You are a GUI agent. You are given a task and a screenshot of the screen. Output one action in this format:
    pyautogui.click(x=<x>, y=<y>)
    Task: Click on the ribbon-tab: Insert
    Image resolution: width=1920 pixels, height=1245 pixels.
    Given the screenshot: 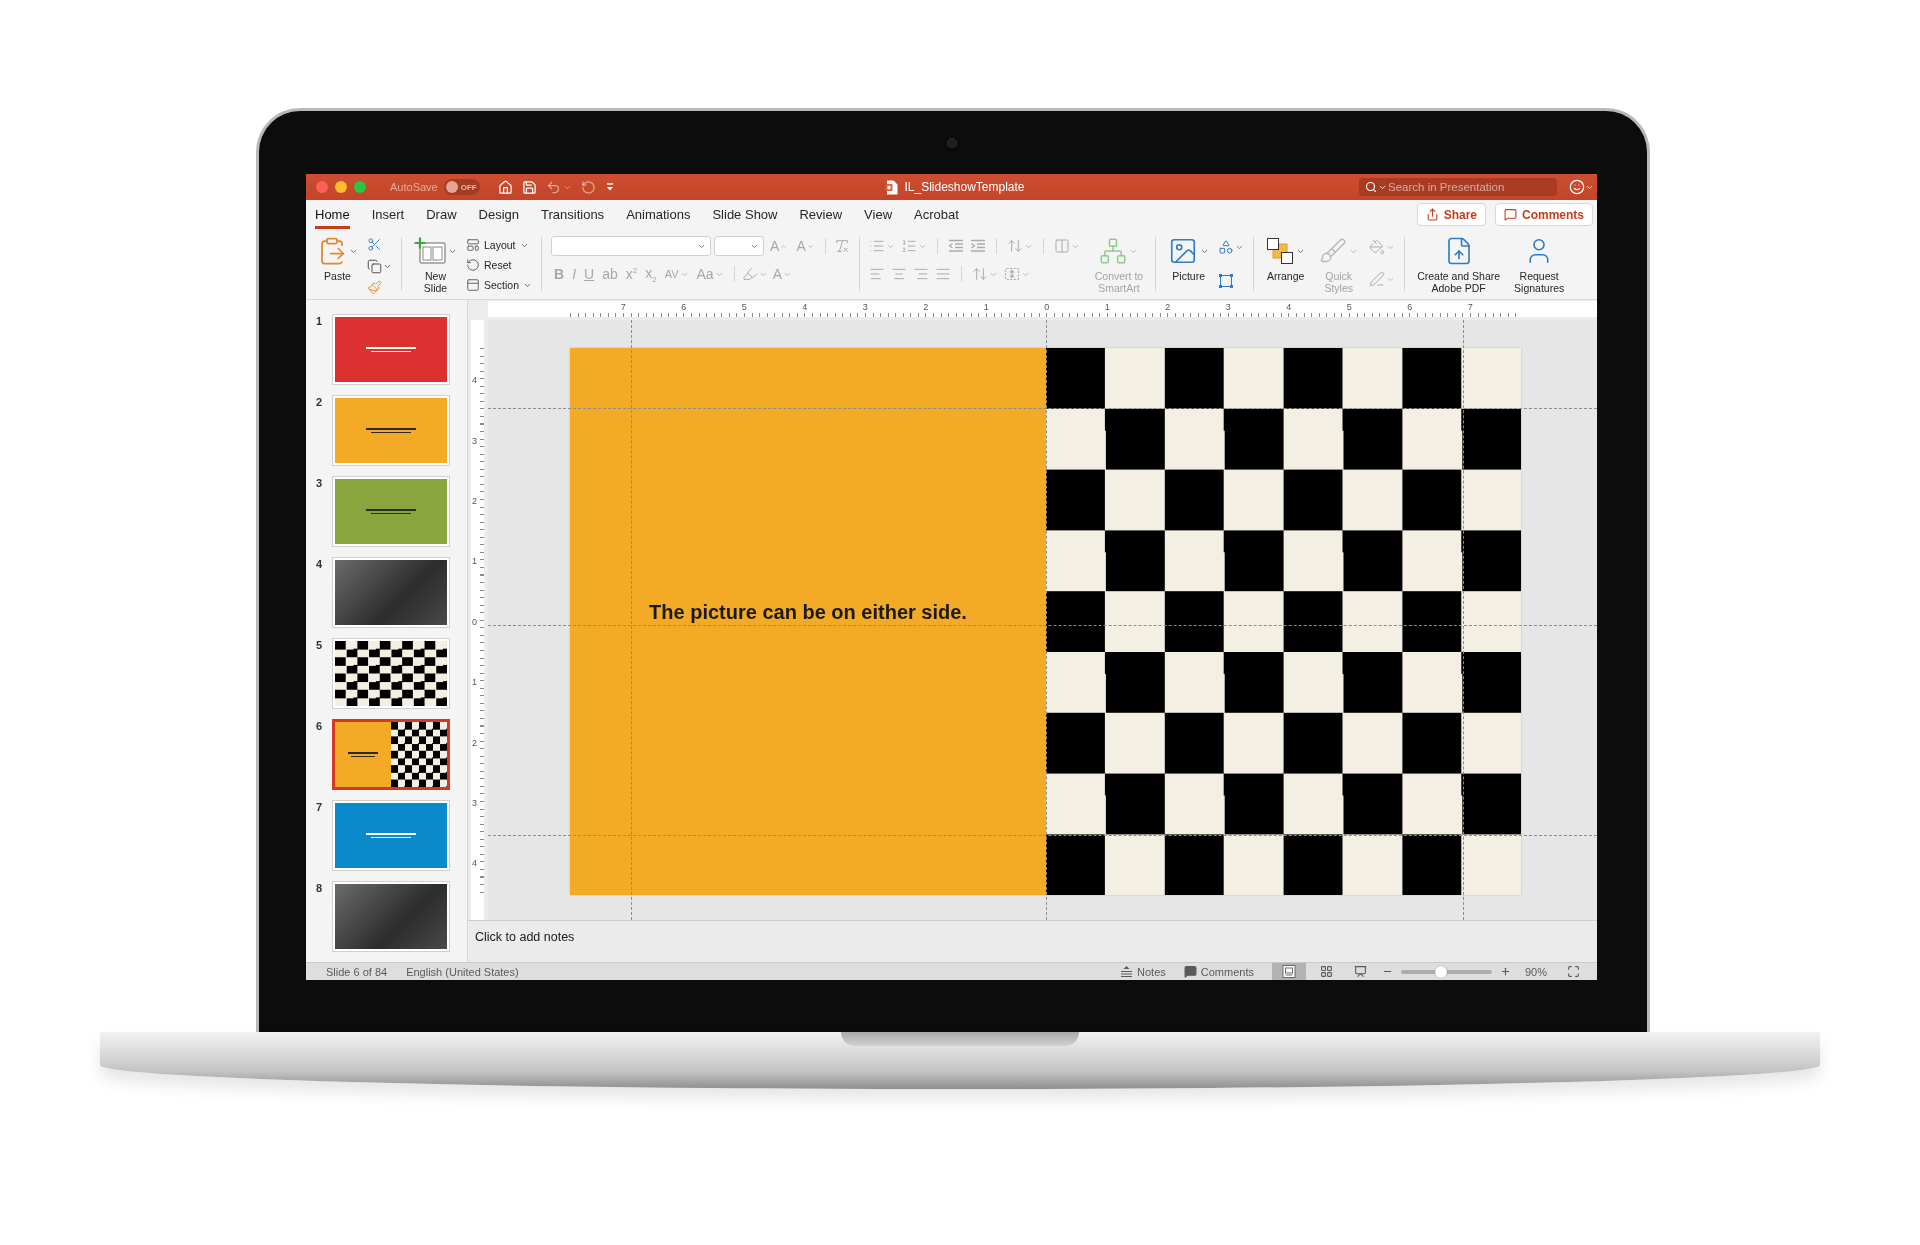 What is the action you would take?
    pyautogui.click(x=388, y=214)
    